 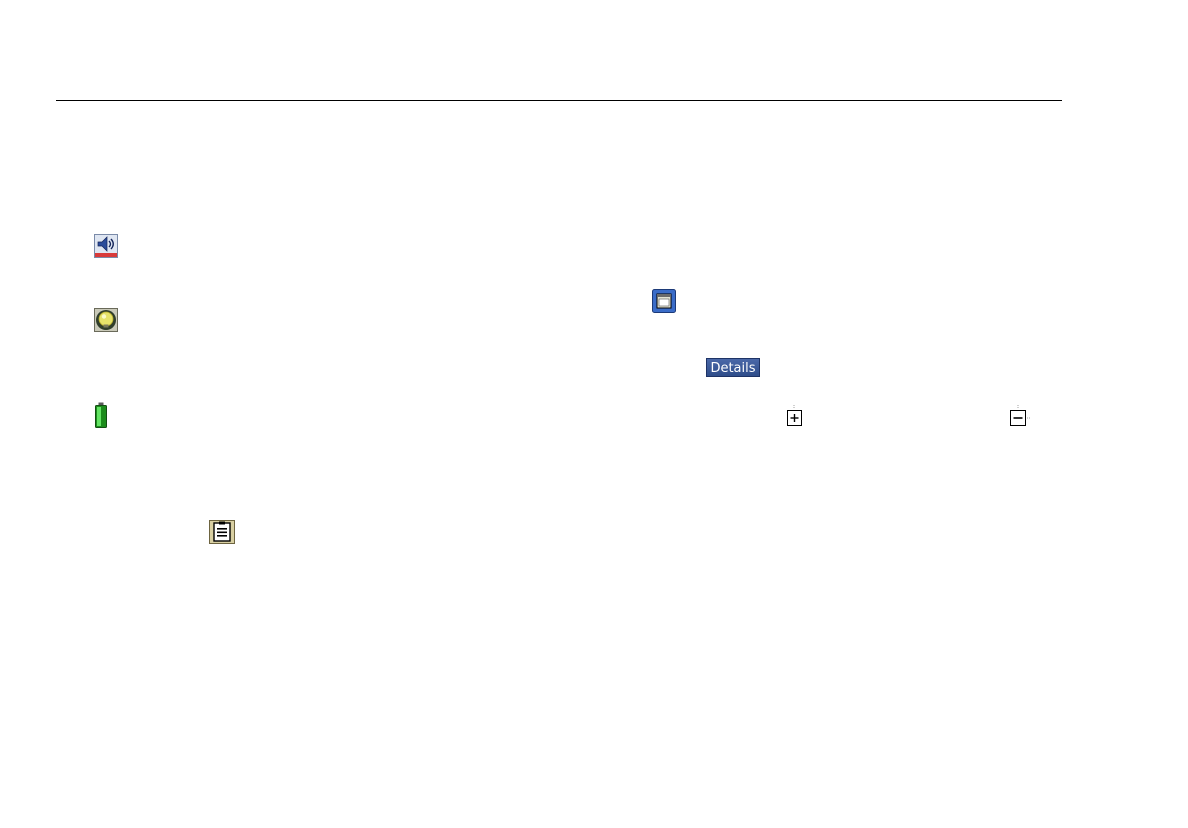 I want to click on light-bulb-icon, so click(x=106, y=320).